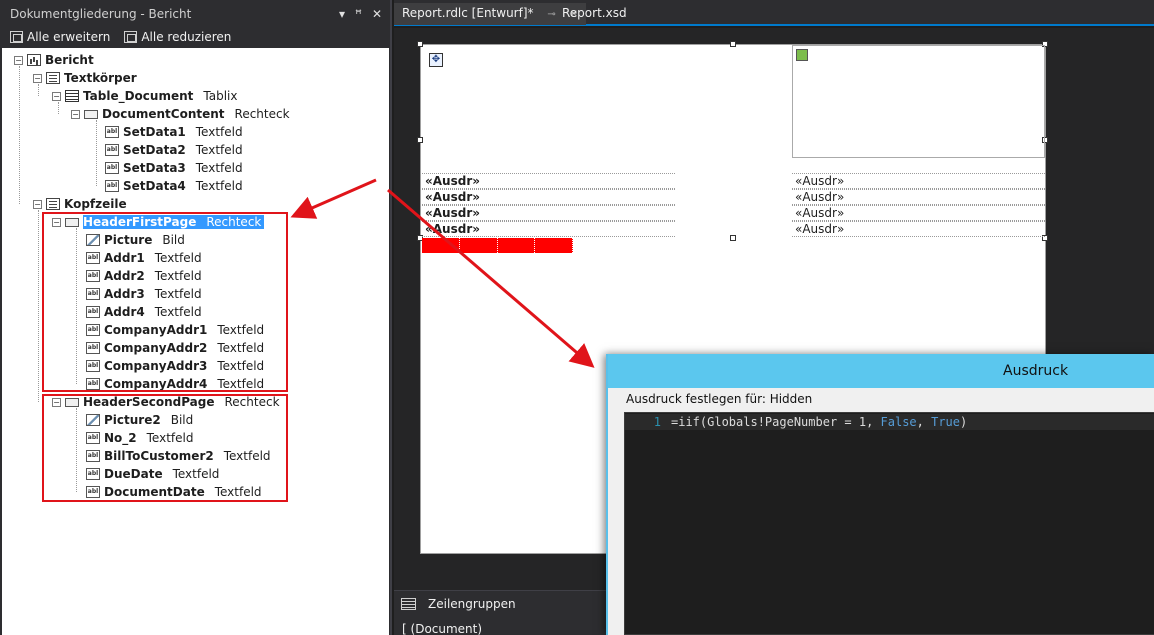  Describe the element at coordinates (154, 168) in the screenshot. I see `tree-node-label: SetData3` at that location.